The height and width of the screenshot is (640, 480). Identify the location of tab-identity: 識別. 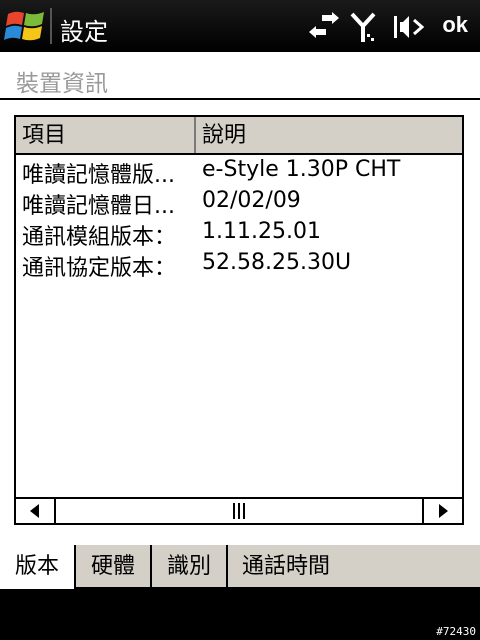
(189, 567).